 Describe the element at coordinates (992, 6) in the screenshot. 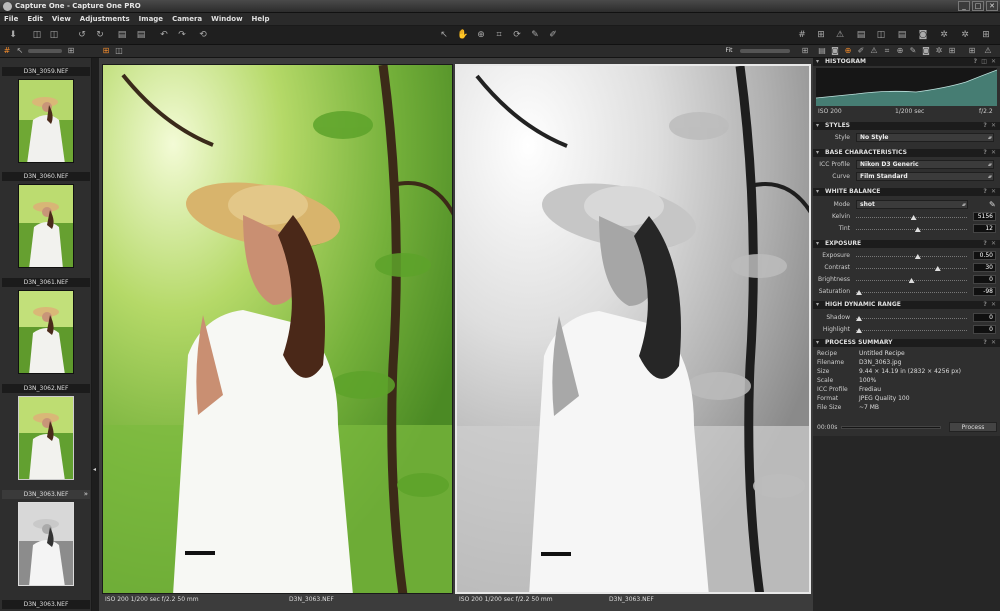

I see `close-button: ✕` at that location.